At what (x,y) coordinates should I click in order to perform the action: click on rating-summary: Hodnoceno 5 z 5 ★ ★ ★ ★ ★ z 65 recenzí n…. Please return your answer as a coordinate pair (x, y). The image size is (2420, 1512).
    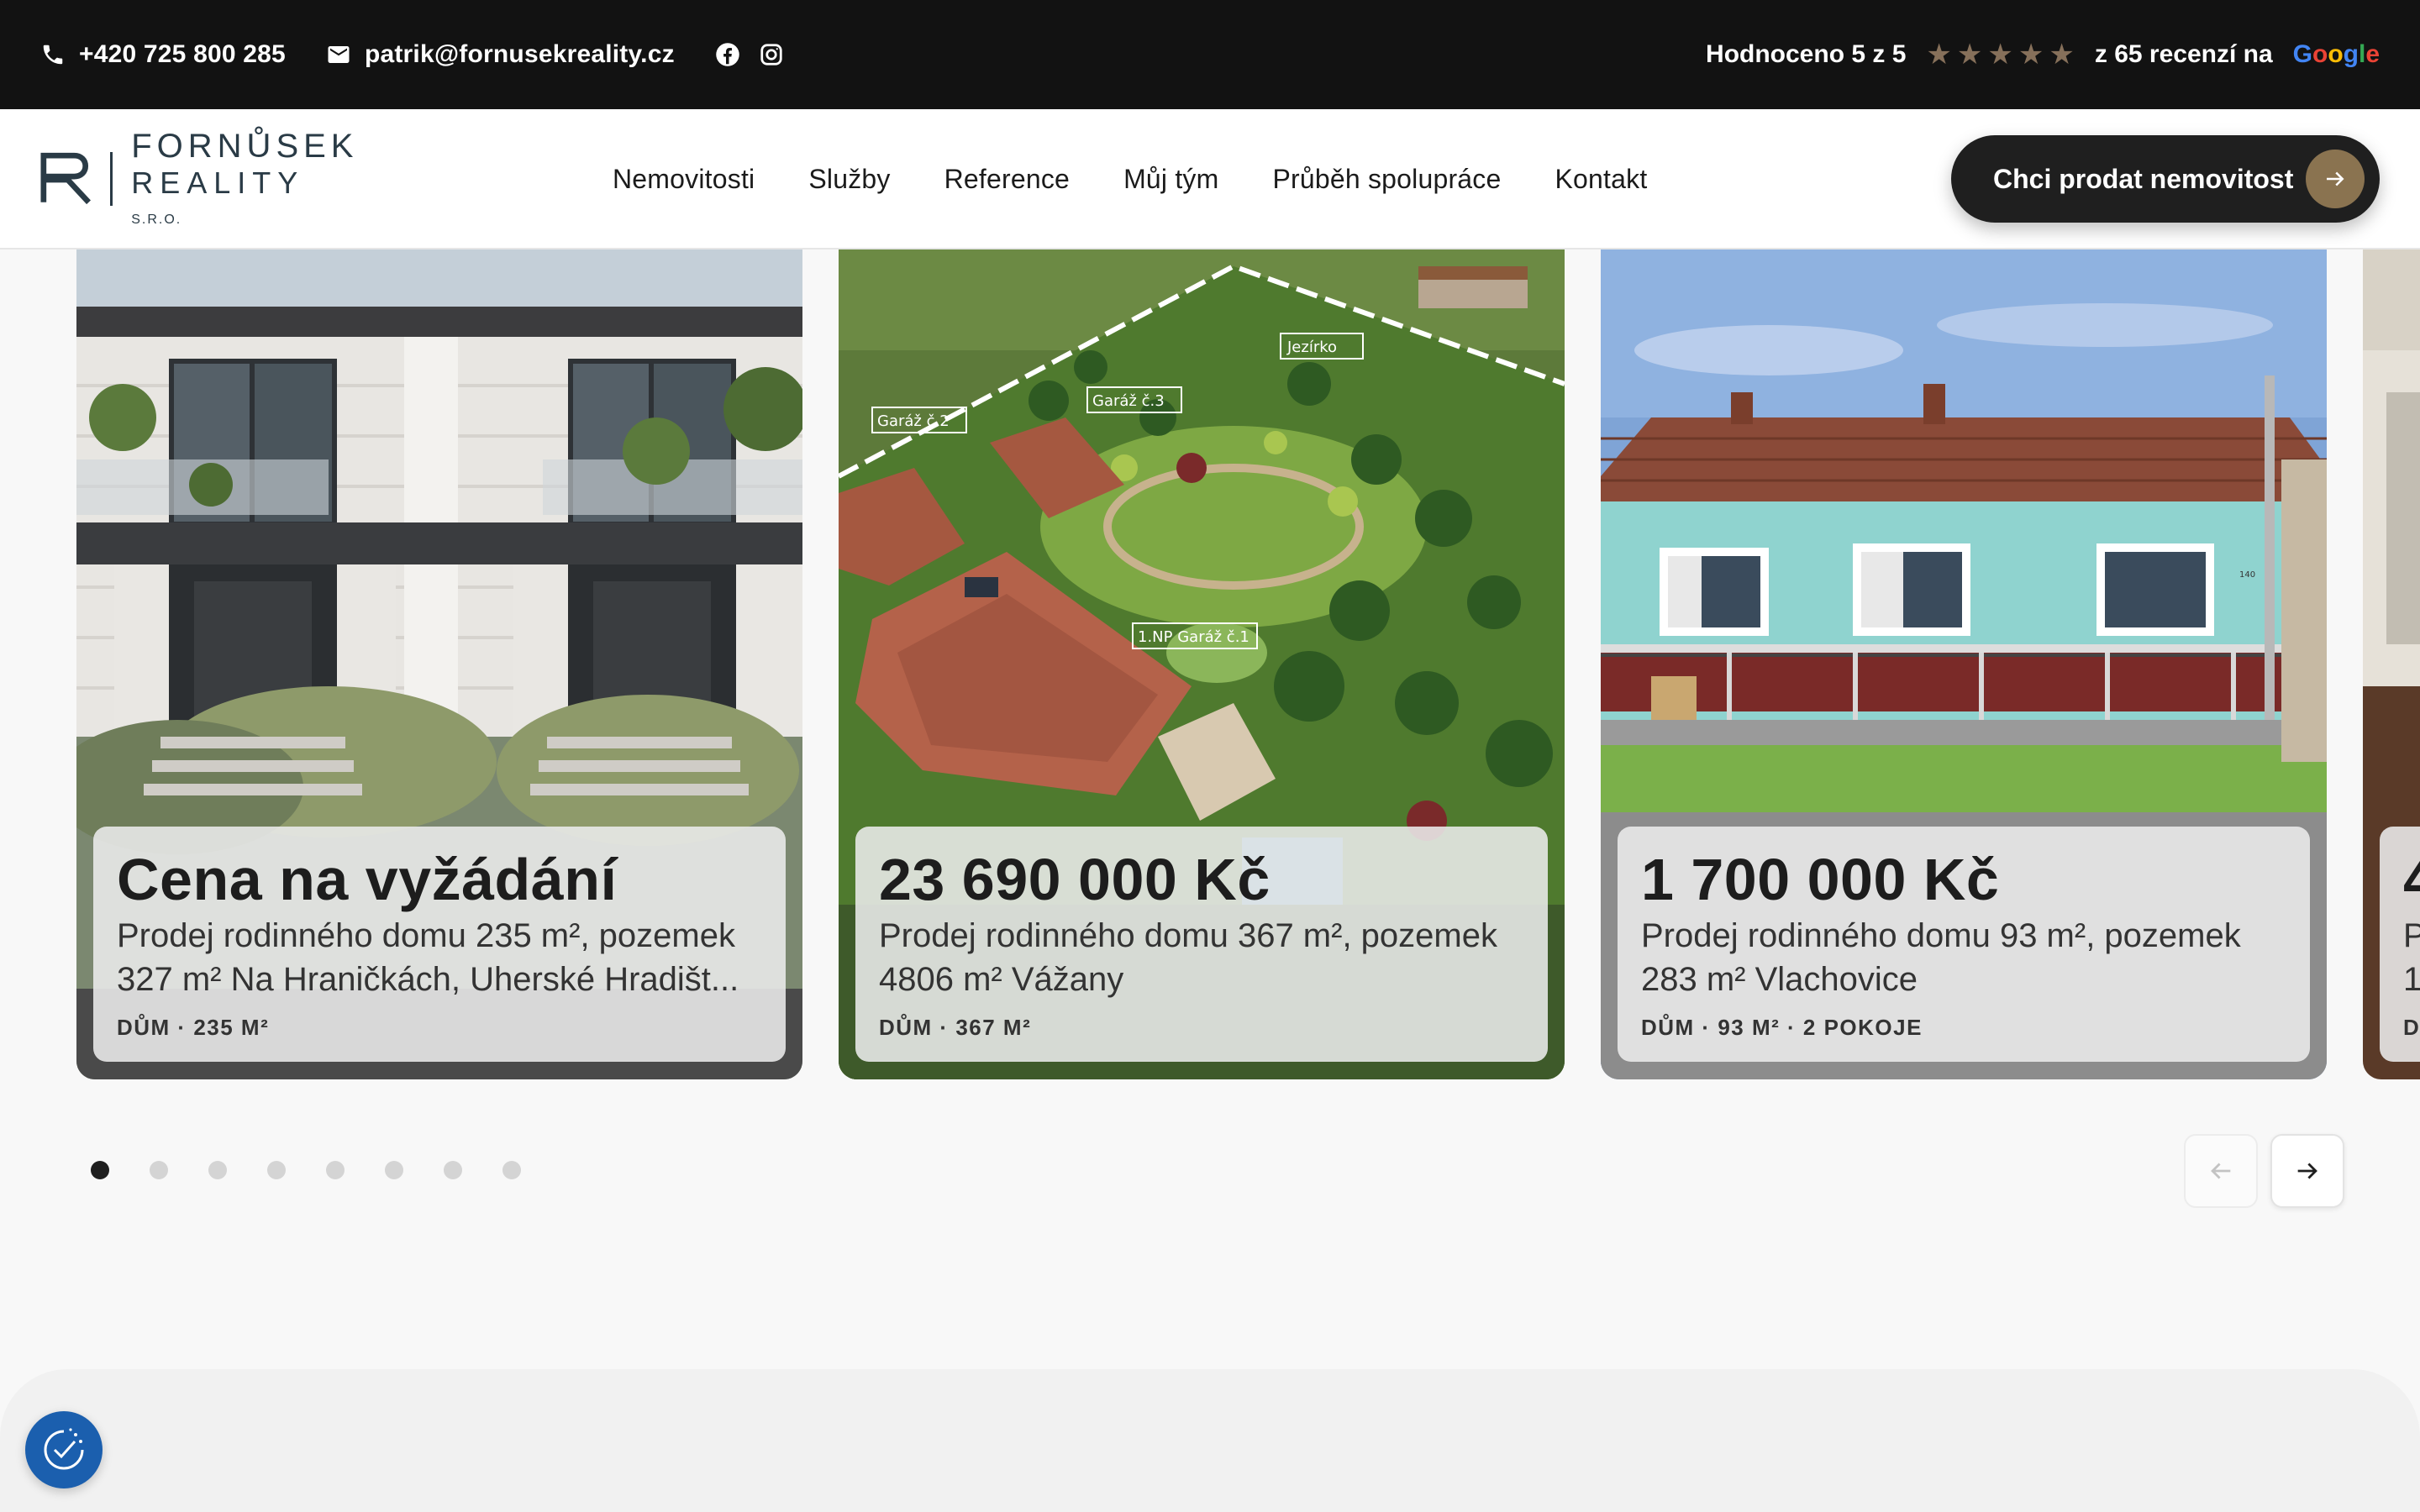
    Looking at the image, I should click on (2043, 54).